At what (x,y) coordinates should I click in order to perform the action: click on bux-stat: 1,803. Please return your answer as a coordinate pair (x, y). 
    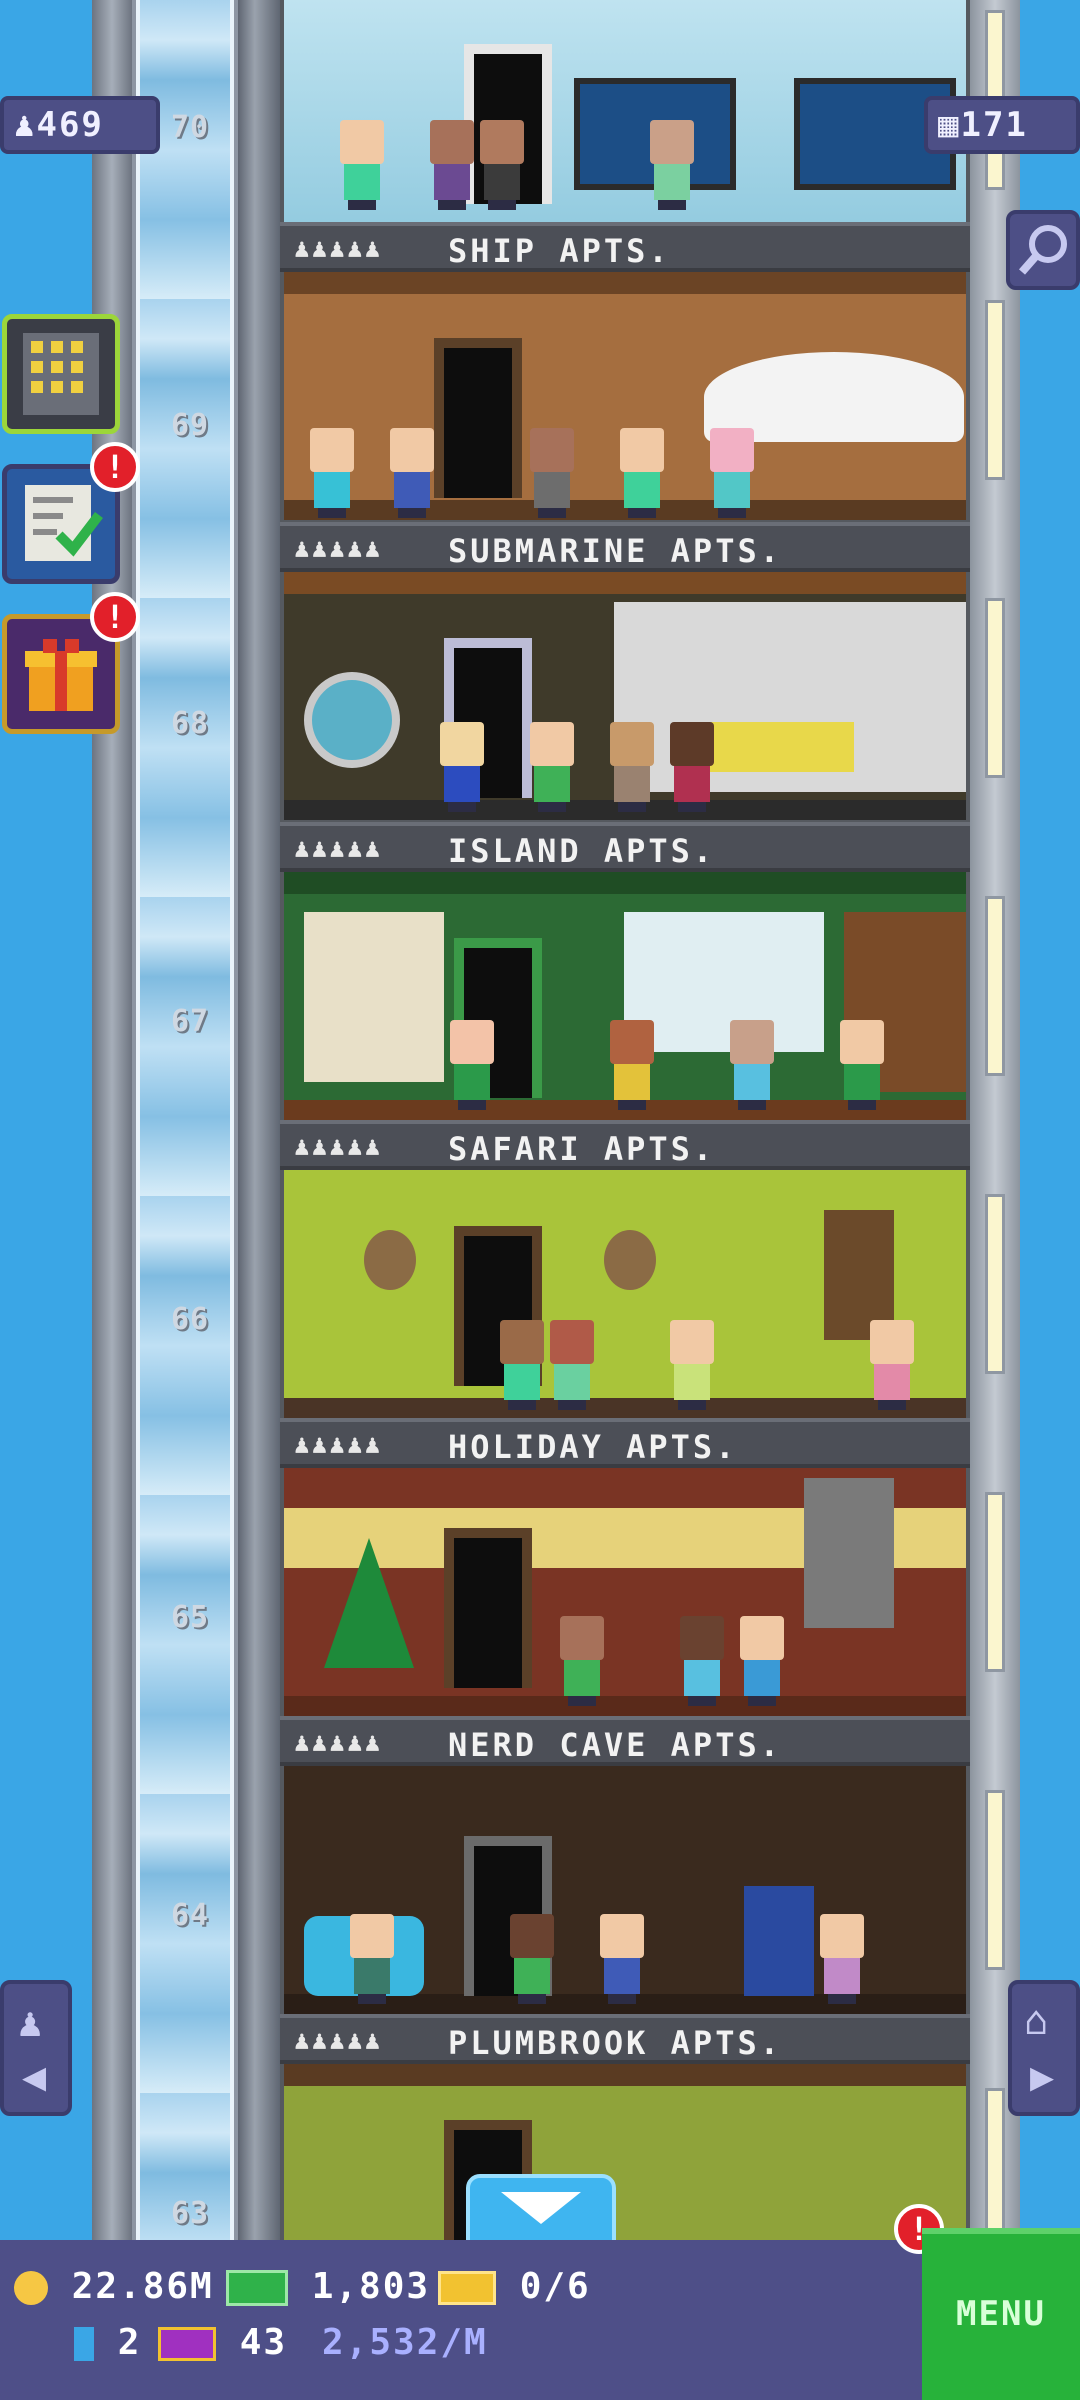
    Looking at the image, I should click on (328, 2286).